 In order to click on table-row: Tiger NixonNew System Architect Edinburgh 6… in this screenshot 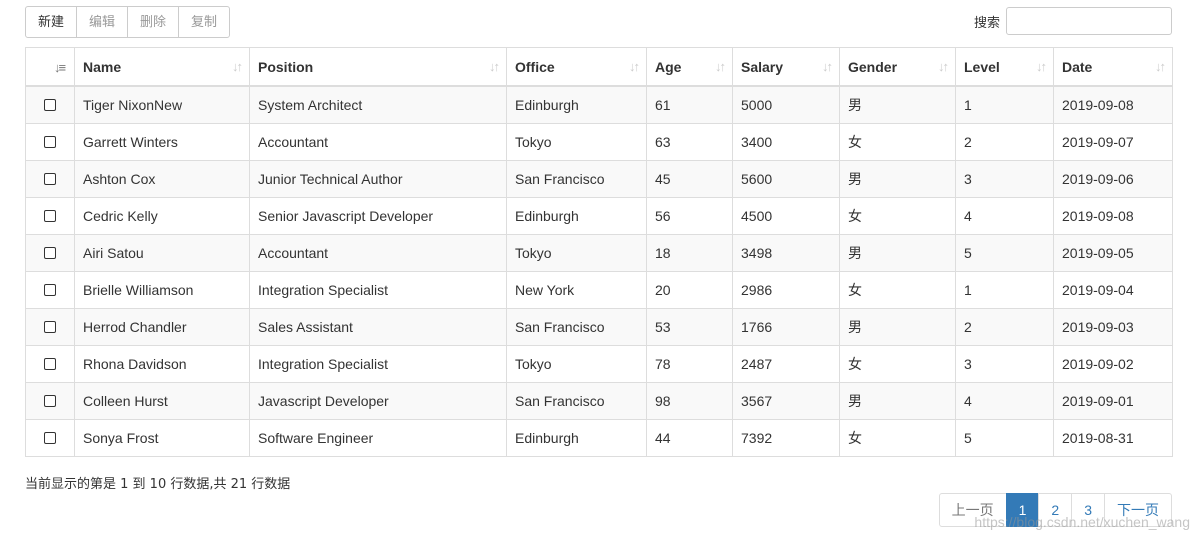, I will do `click(599, 104)`.